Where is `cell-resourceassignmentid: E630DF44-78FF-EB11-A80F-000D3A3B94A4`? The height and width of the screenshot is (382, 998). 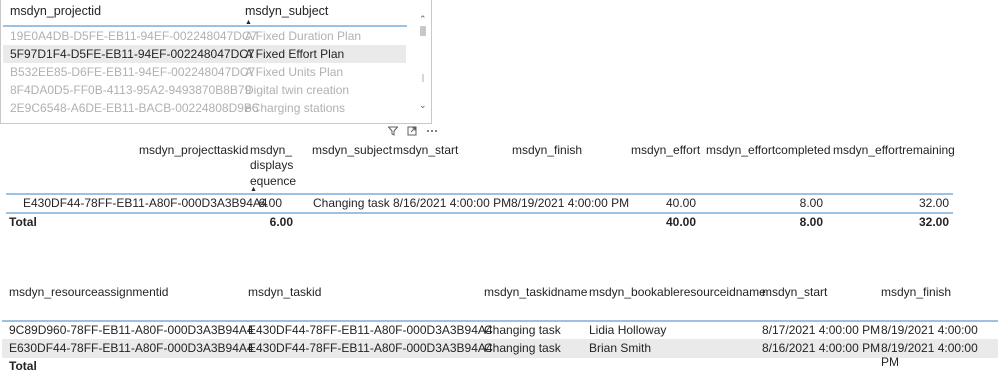
cell-resourceassignmentid: E630DF44-78FF-EB11-A80F-000D3A3B94A4 is located at coordinates (131, 348).